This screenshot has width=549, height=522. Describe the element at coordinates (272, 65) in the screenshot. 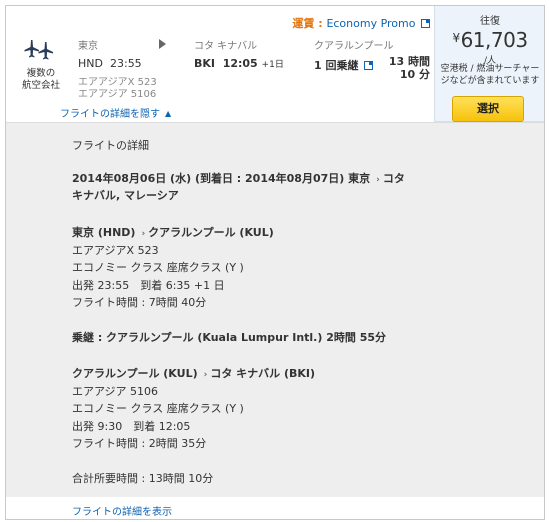

I see `arrival-day-offset: +1日` at that location.